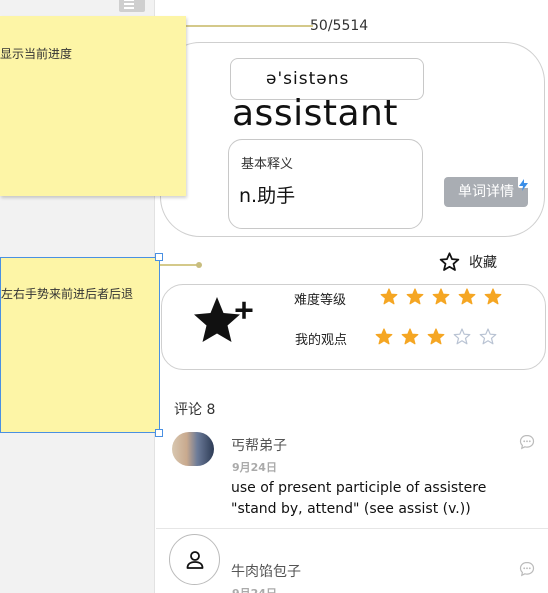  I want to click on definition-box: 基本释义 n.助手, so click(325, 184).